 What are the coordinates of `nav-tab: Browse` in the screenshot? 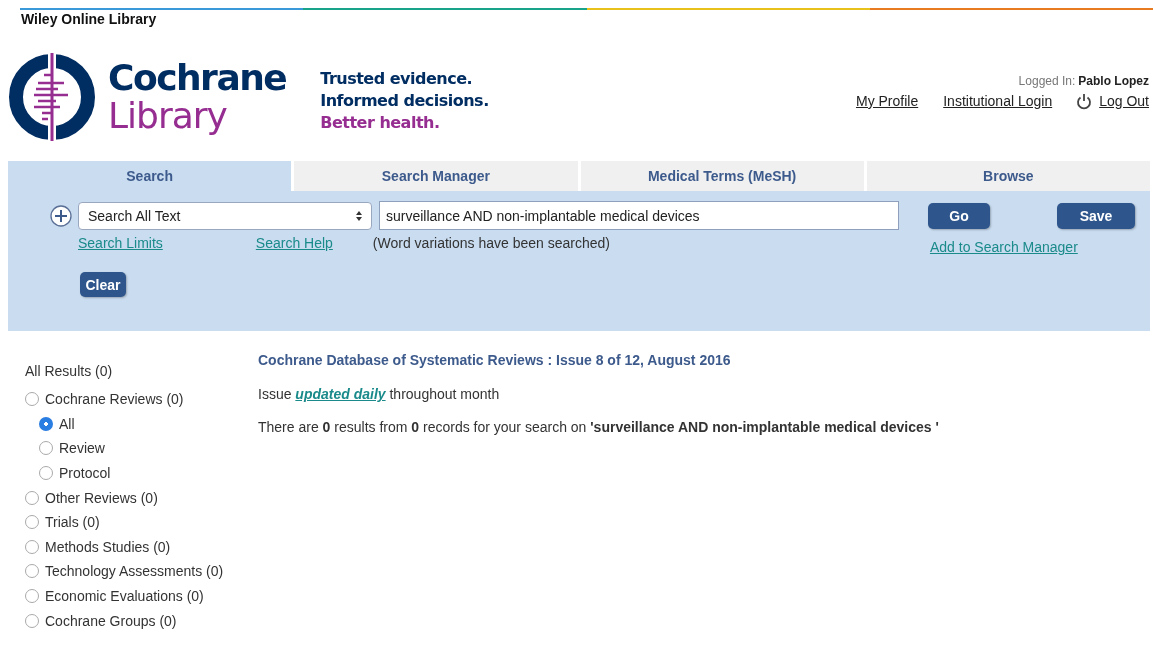 It's located at (1008, 176).